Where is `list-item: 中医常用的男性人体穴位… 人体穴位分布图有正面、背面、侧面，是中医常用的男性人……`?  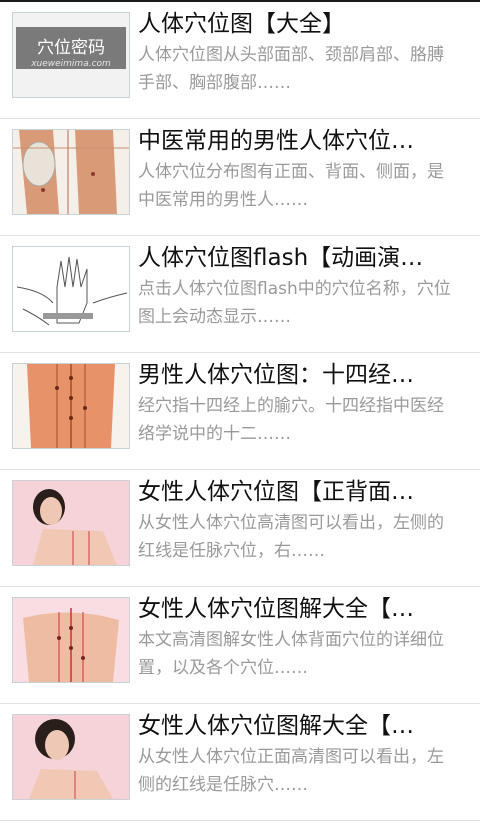
list-item: 中医常用的男性人体穴位… 人体穴位分布图有正面、背面、侧面，是中医常用的男性人…… is located at coordinates (240, 177).